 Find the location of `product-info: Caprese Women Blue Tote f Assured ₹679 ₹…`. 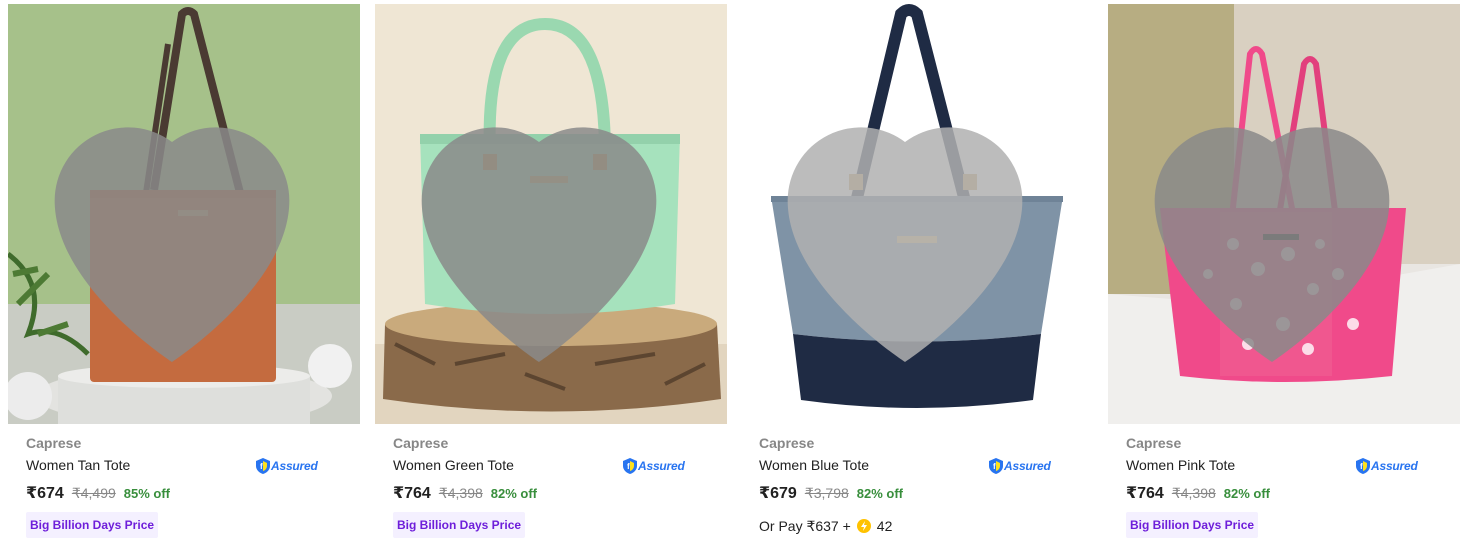

product-info: Caprese Women Blue Tote f Assured ₹679 ₹… is located at coordinates (917, 485).